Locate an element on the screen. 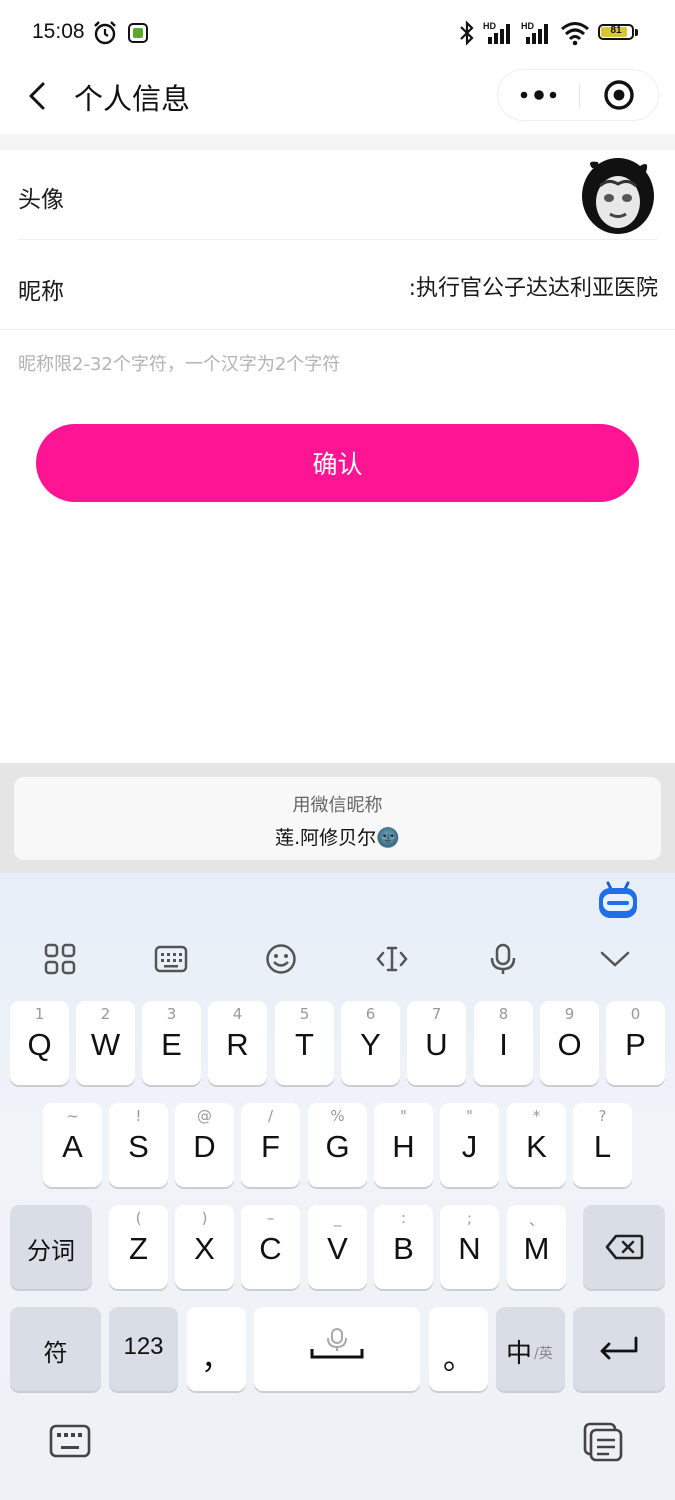 This screenshot has height=1500, width=675. comma-key: ， is located at coordinates (216, 1349).